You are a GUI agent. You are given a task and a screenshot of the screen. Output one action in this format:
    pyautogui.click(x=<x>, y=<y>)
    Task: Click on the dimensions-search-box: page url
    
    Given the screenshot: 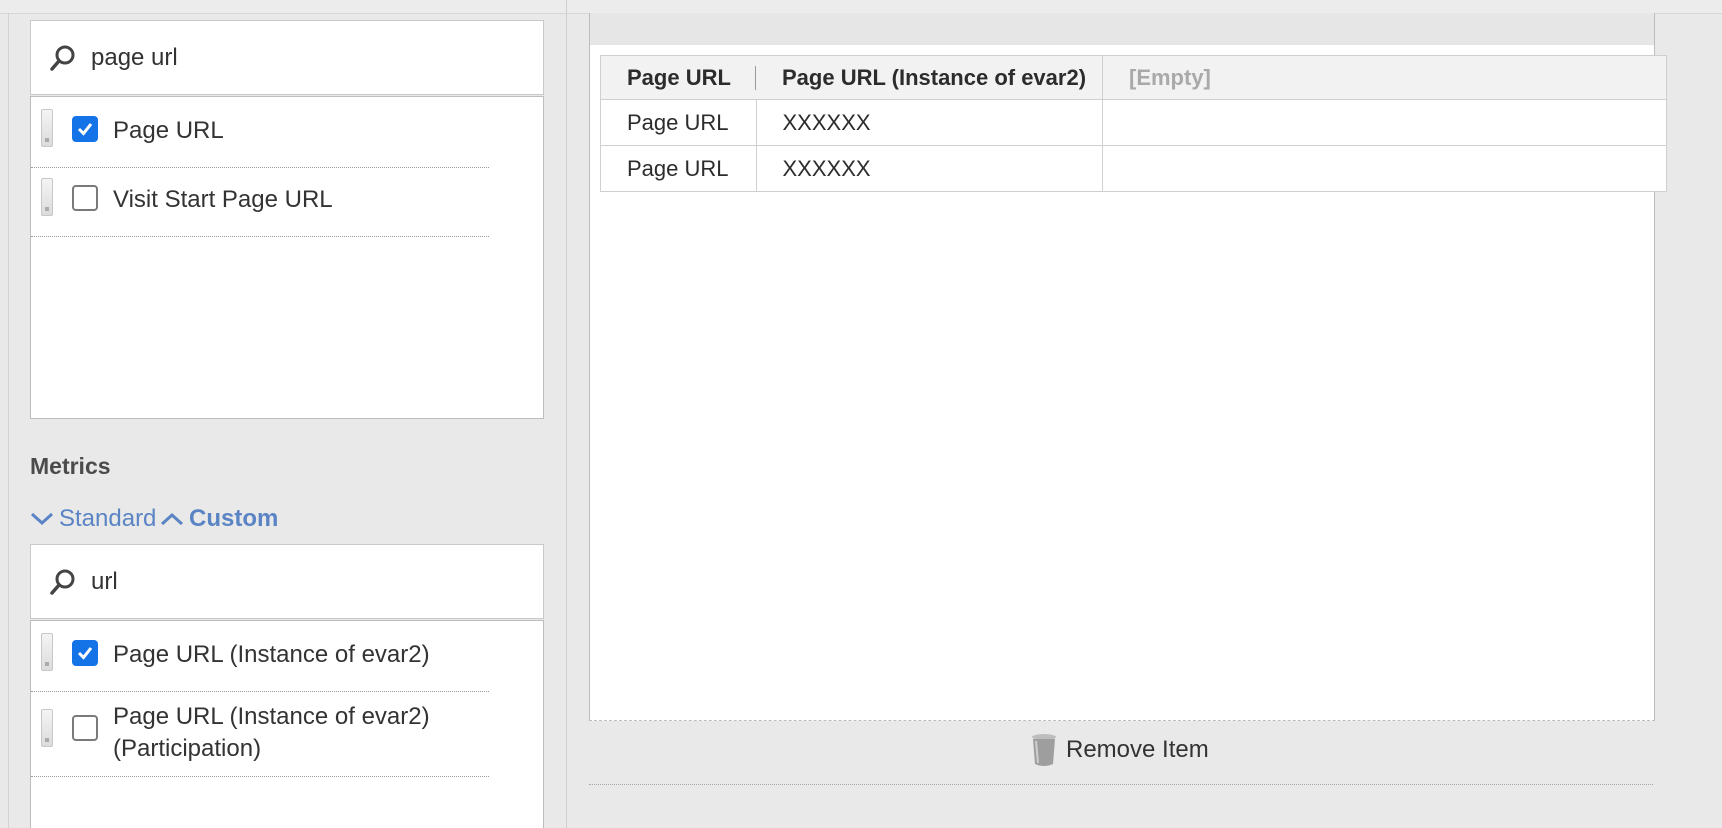 What is the action you would take?
    pyautogui.click(x=287, y=57)
    